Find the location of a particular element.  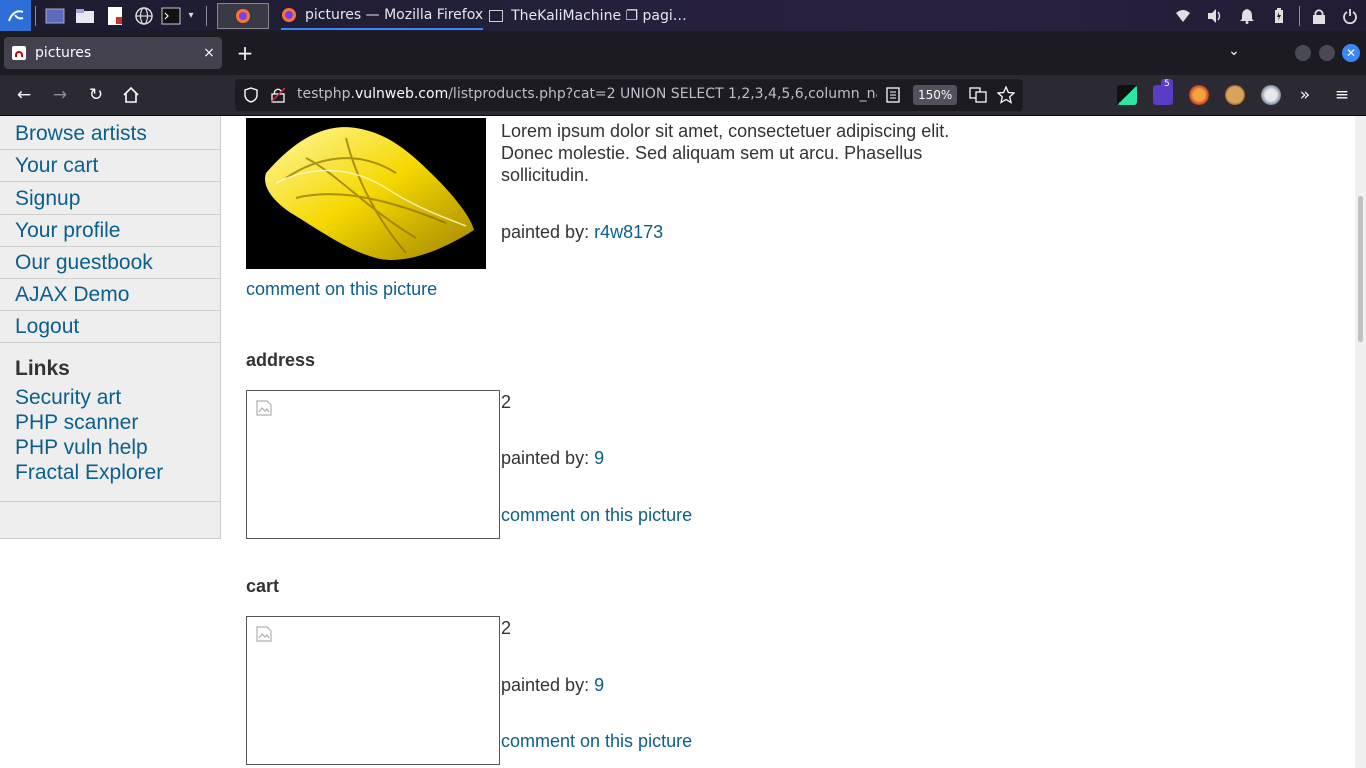

translate-icon is located at coordinates (978, 95).